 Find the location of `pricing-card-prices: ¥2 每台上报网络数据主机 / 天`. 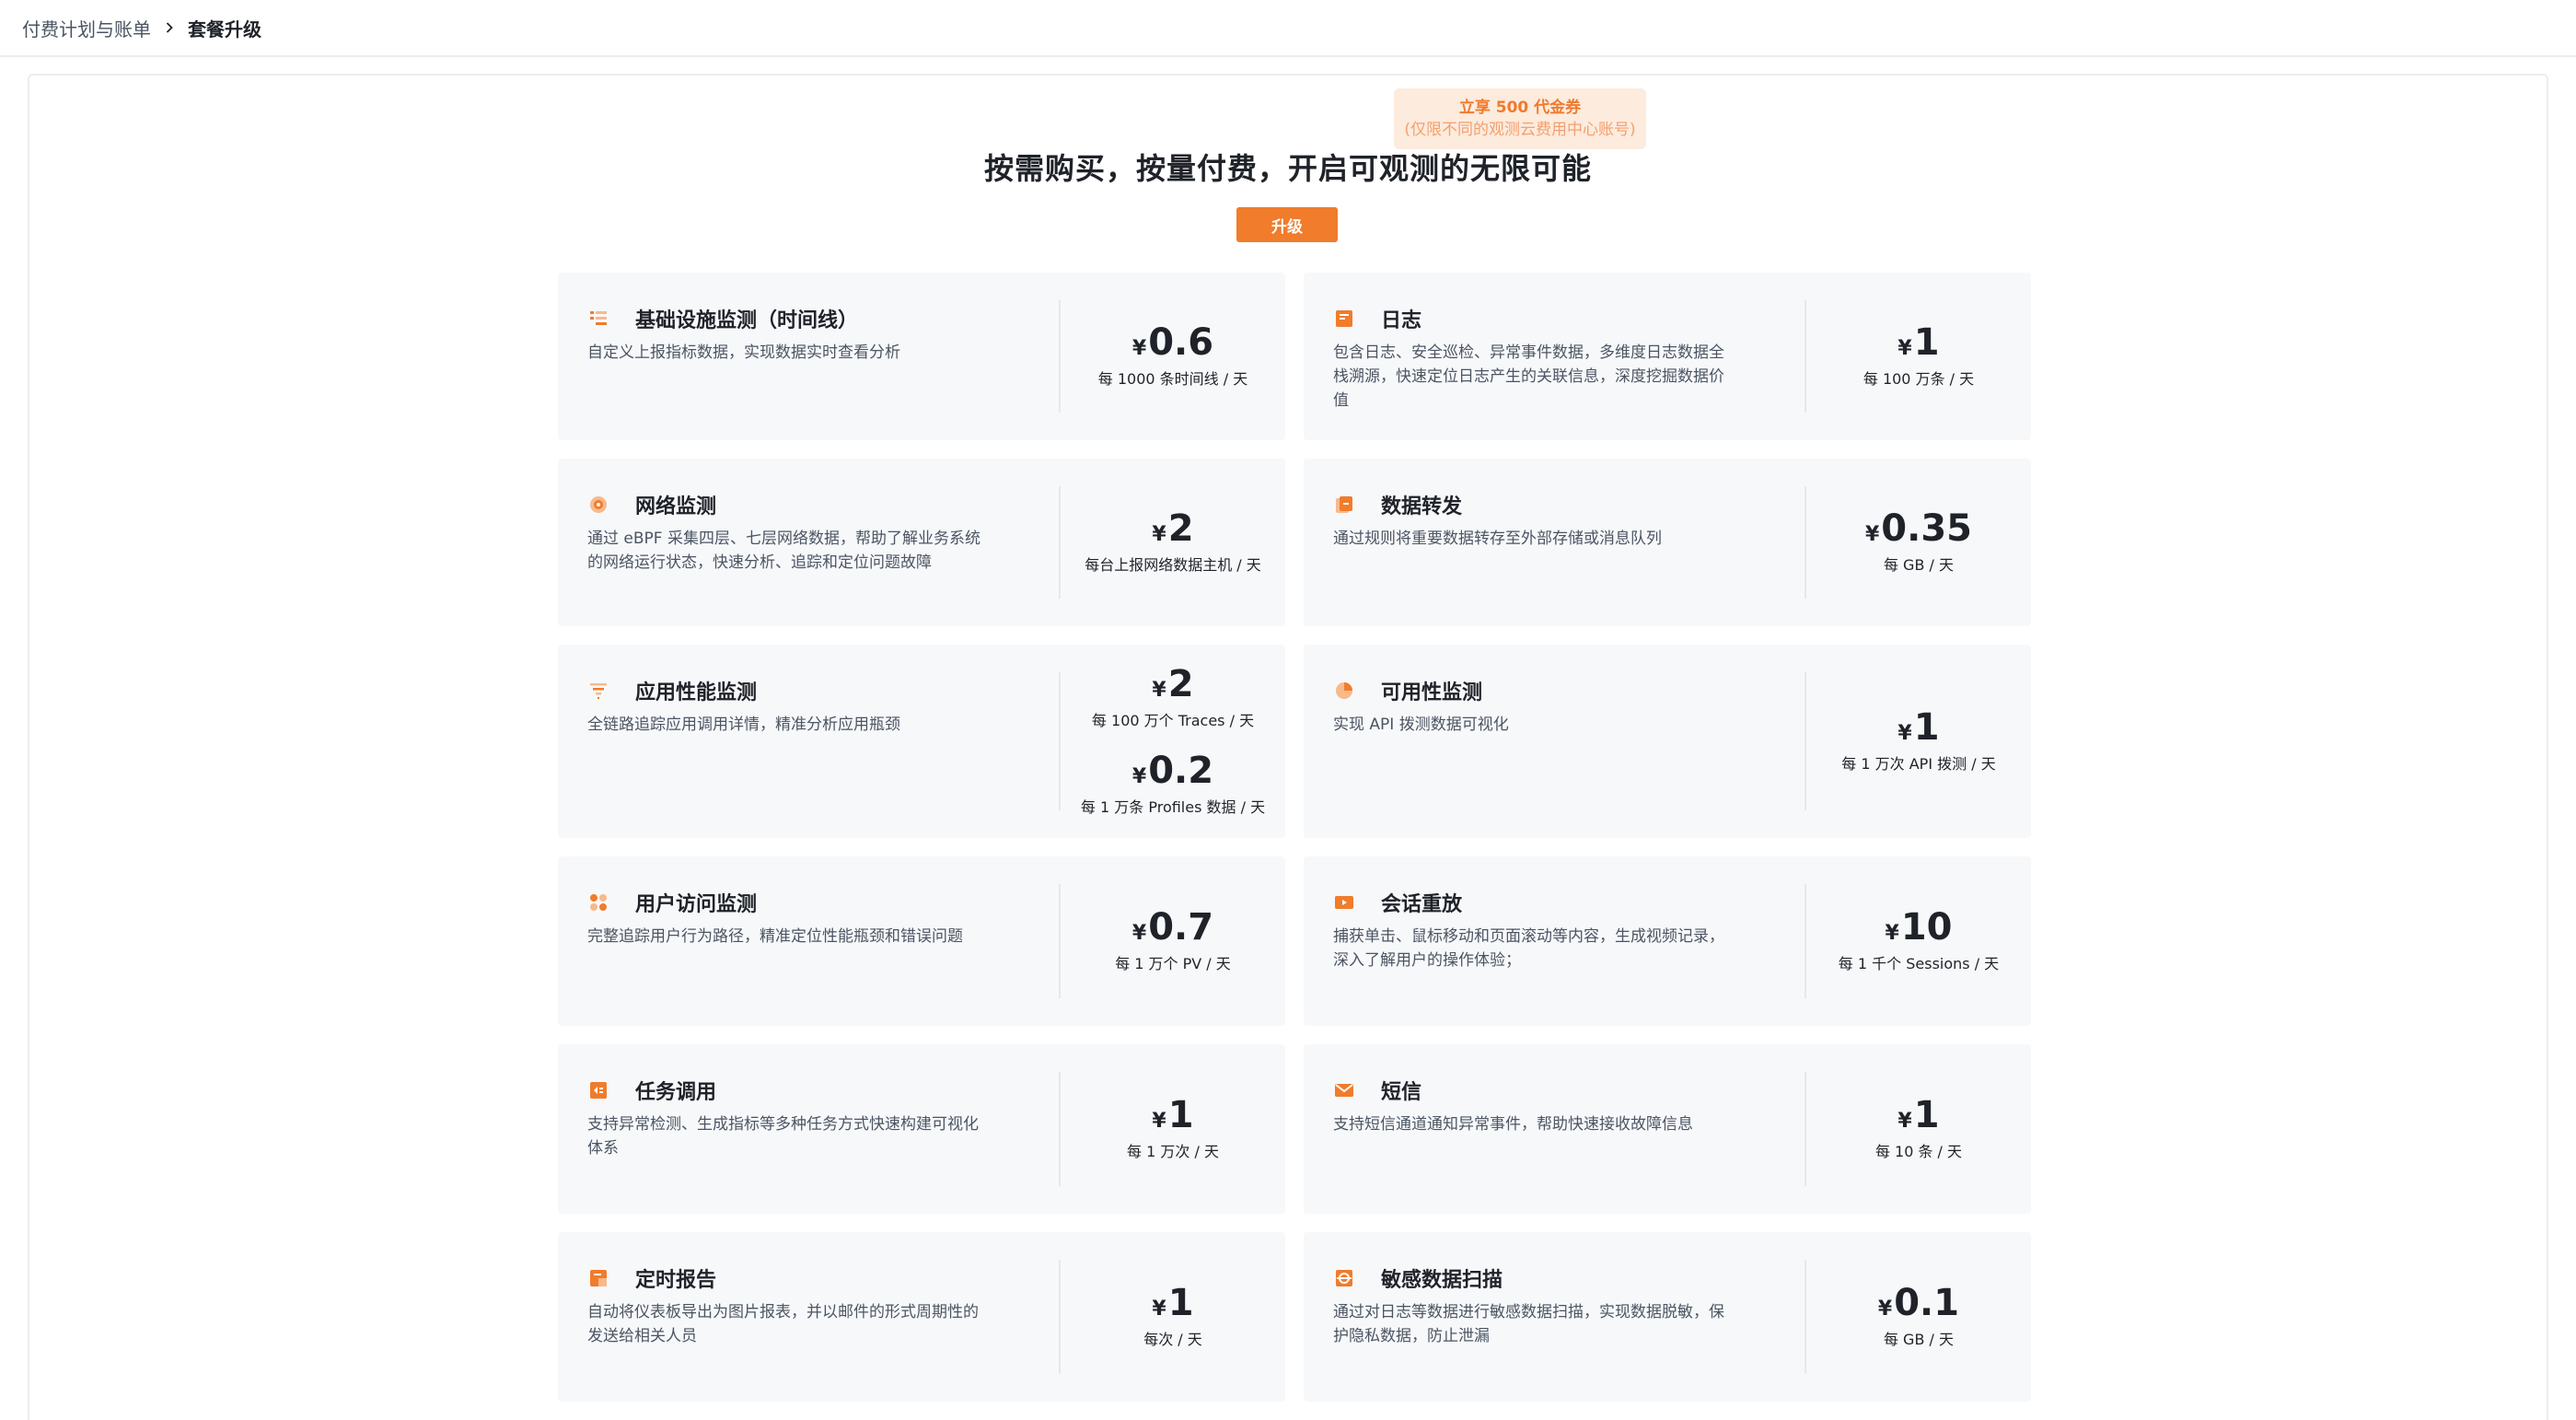

pricing-card-prices: ¥2 每台上报网络数据主机 / 天 is located at coordinates (1173, 542).